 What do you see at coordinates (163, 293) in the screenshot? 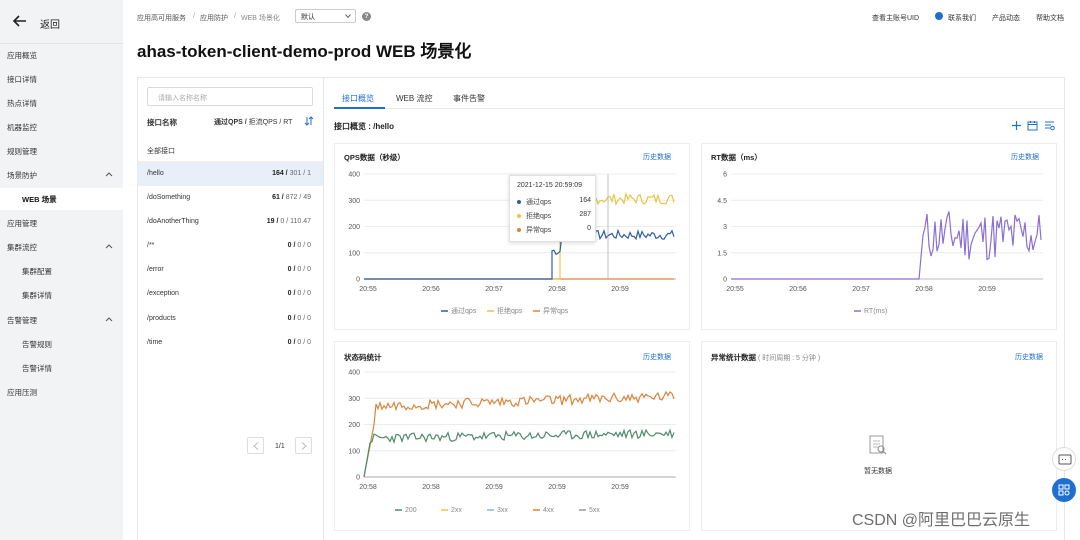
I see `api-name: /exception` at bounding box center [163, 293].